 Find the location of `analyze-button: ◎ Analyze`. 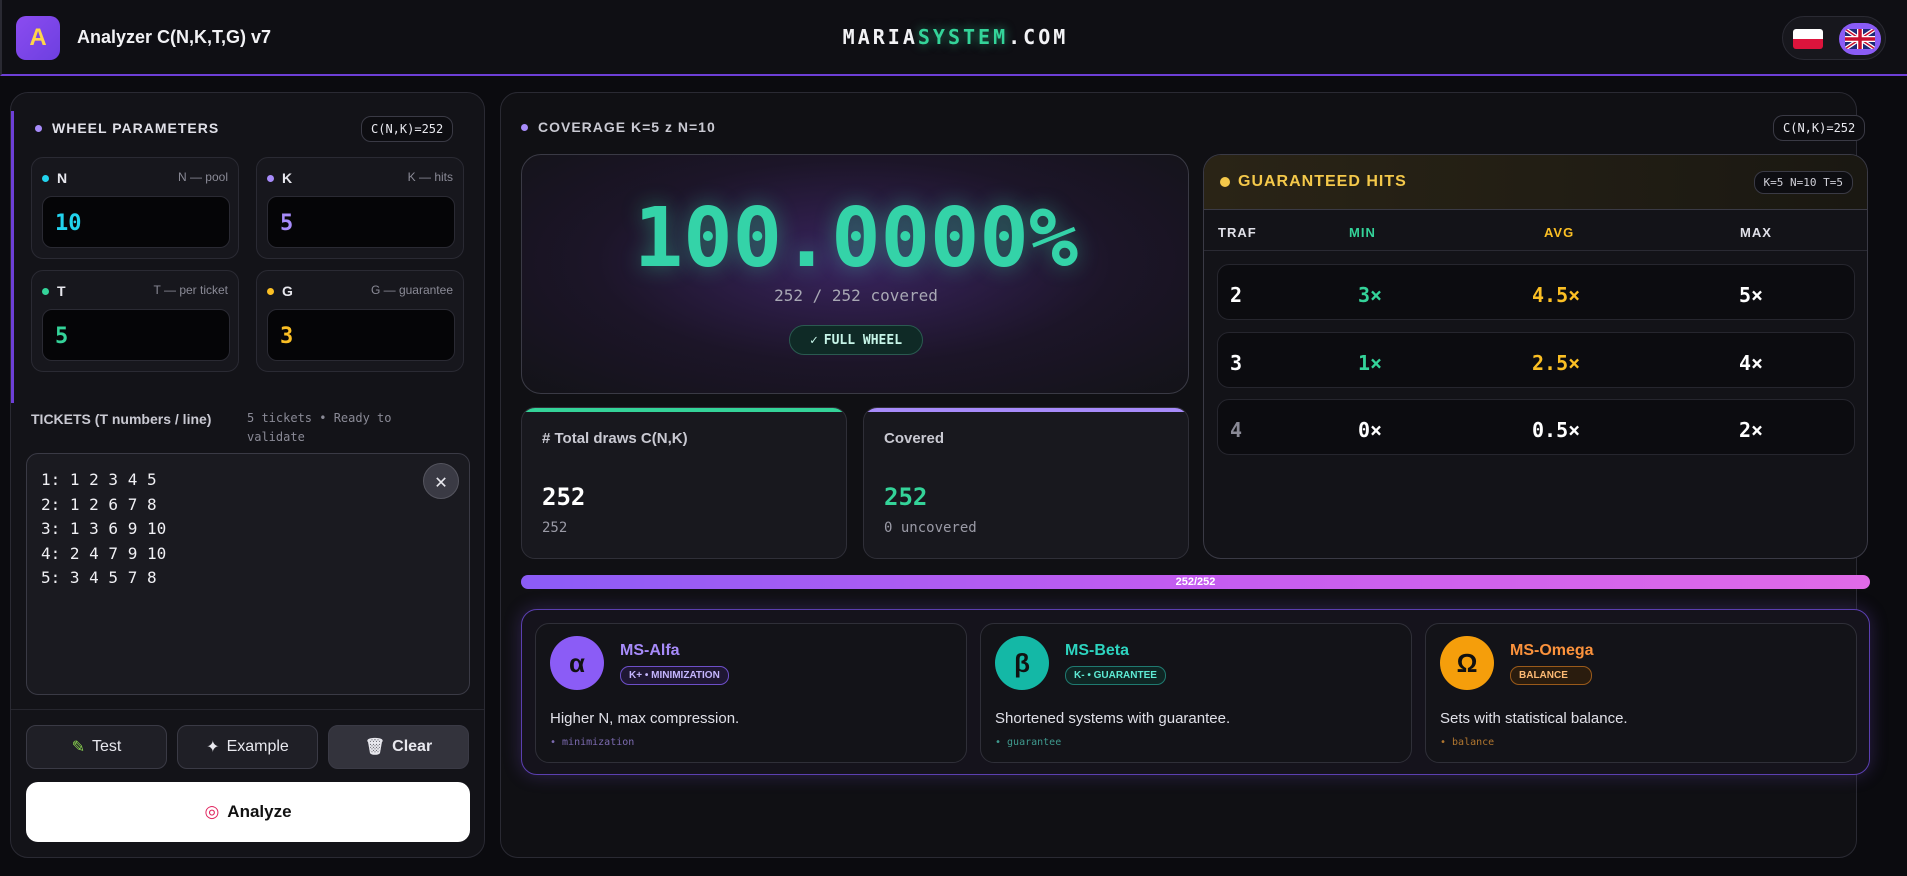

analyze-button: ◎ Analyze is located at coordinates (248, 812).